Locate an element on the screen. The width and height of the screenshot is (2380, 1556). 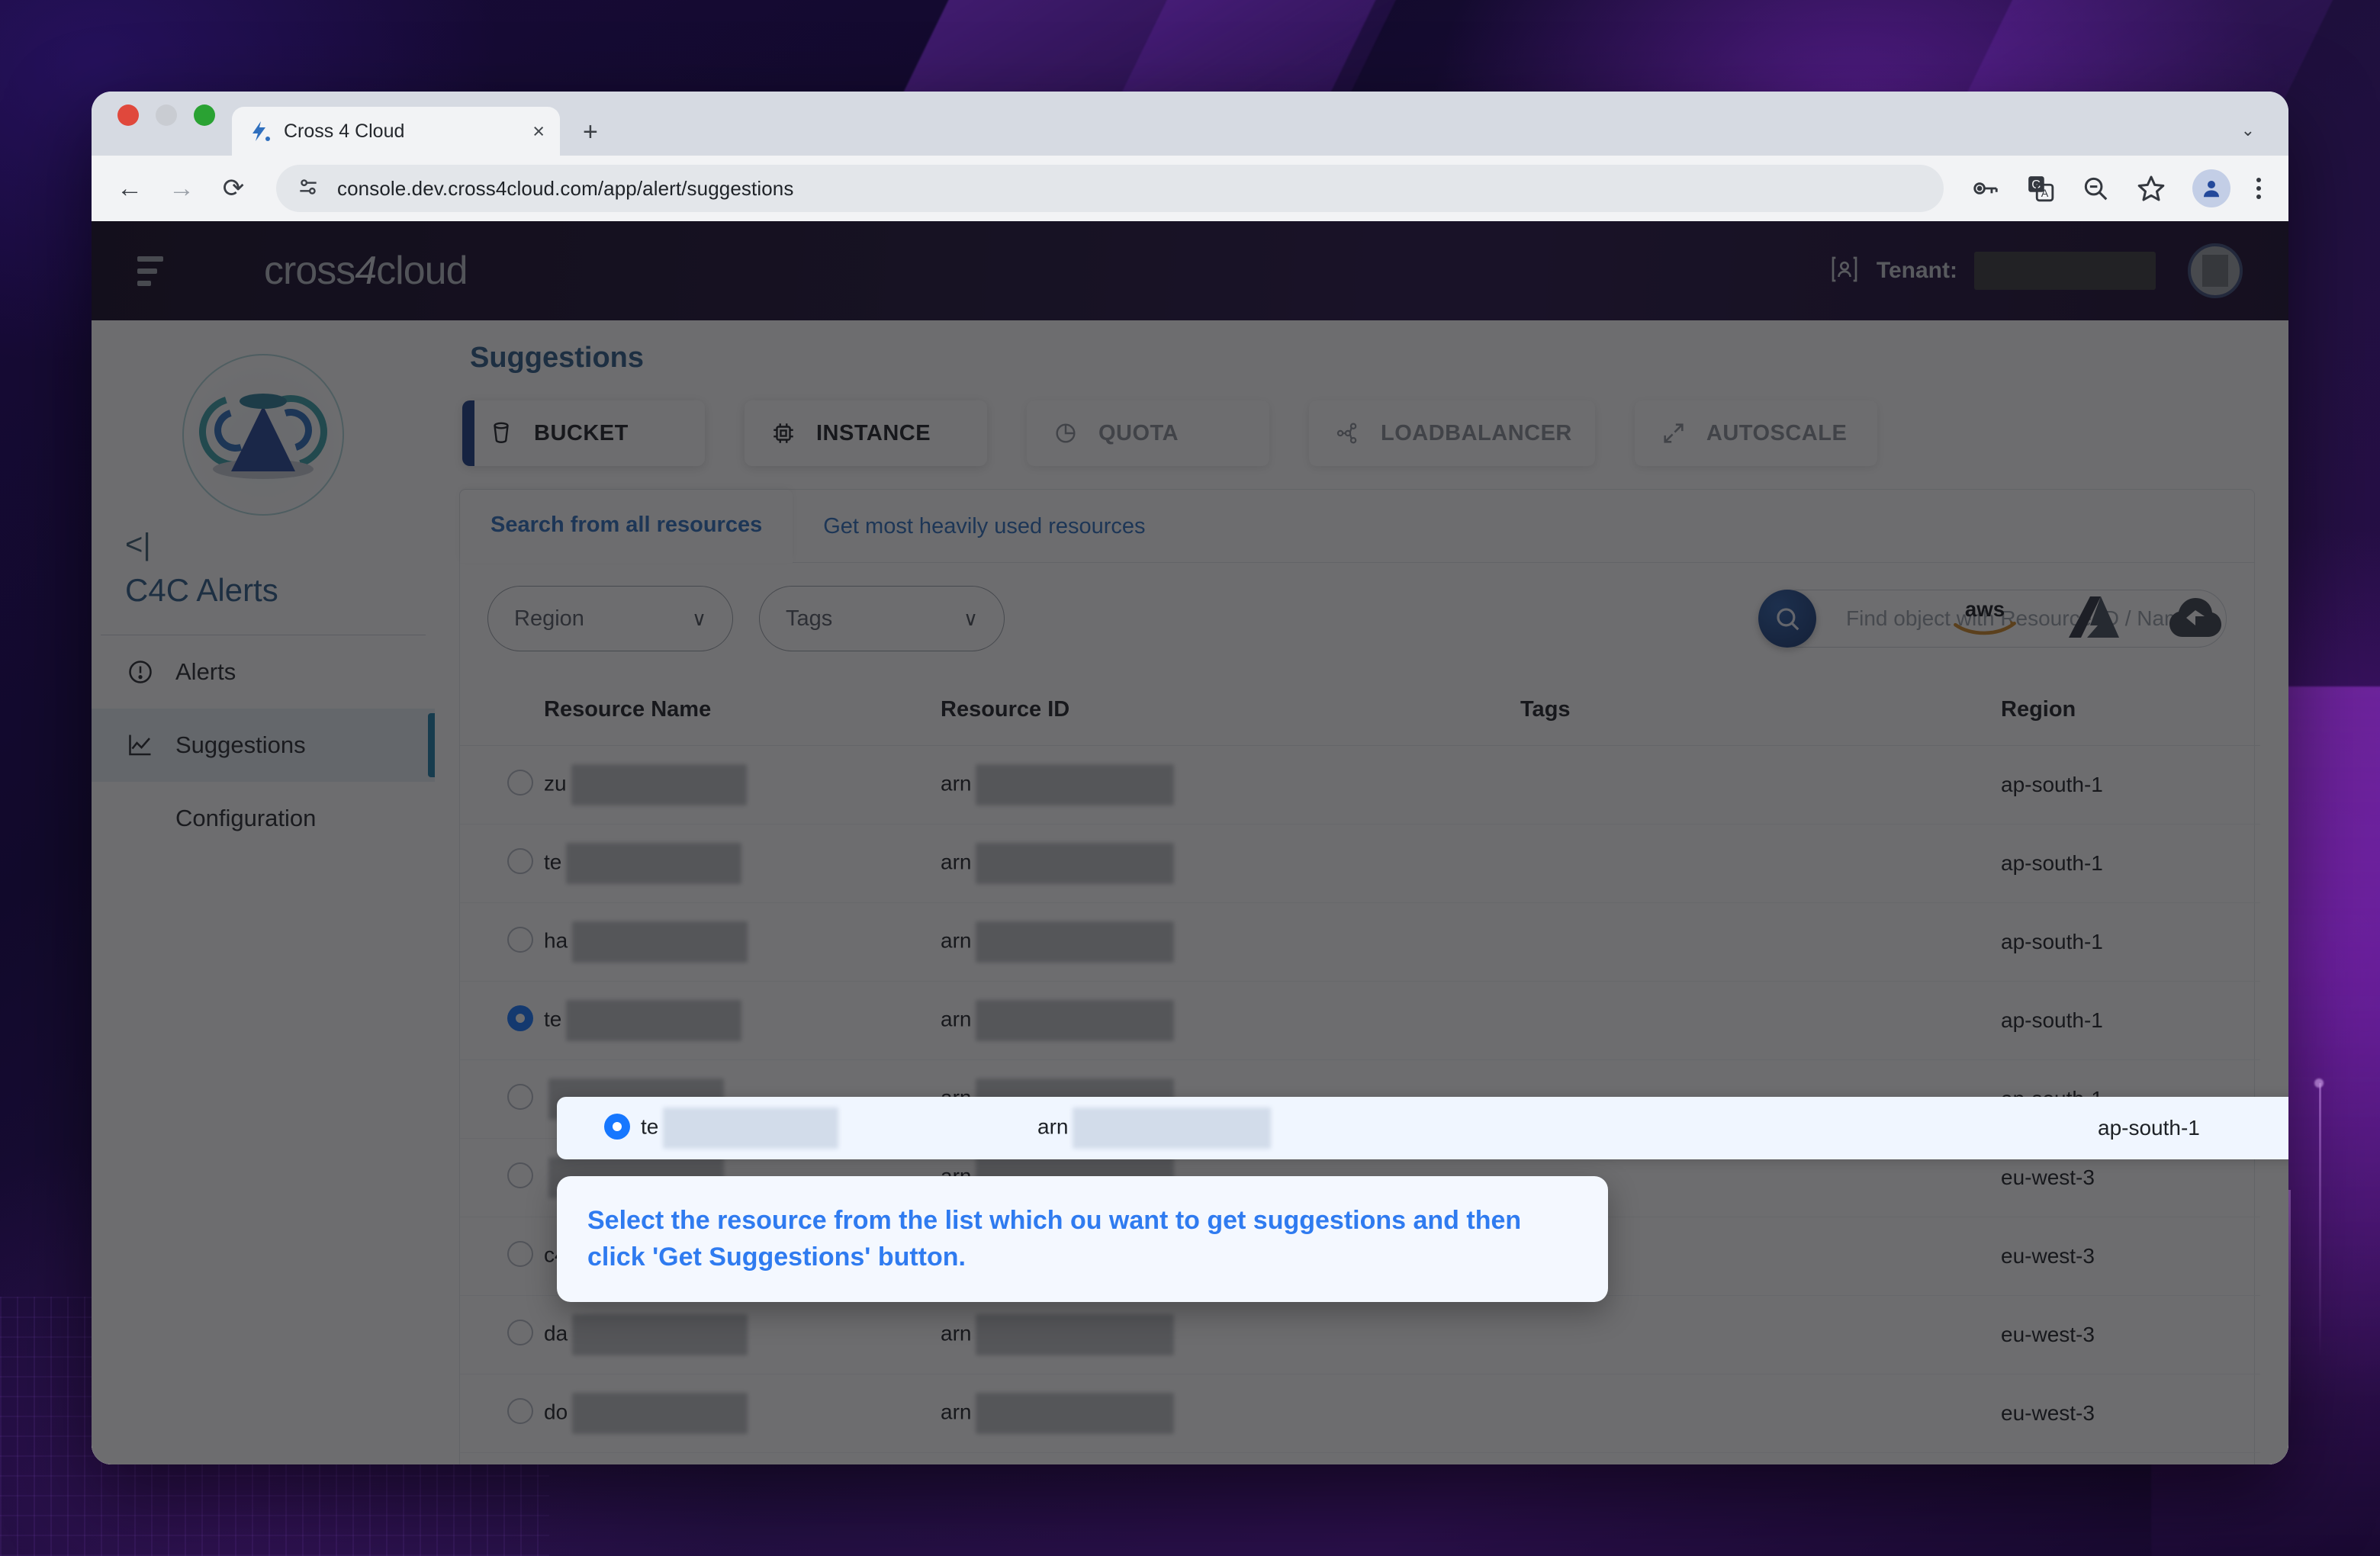
header-right: Tenant: is located at coordinates (2036, 270).